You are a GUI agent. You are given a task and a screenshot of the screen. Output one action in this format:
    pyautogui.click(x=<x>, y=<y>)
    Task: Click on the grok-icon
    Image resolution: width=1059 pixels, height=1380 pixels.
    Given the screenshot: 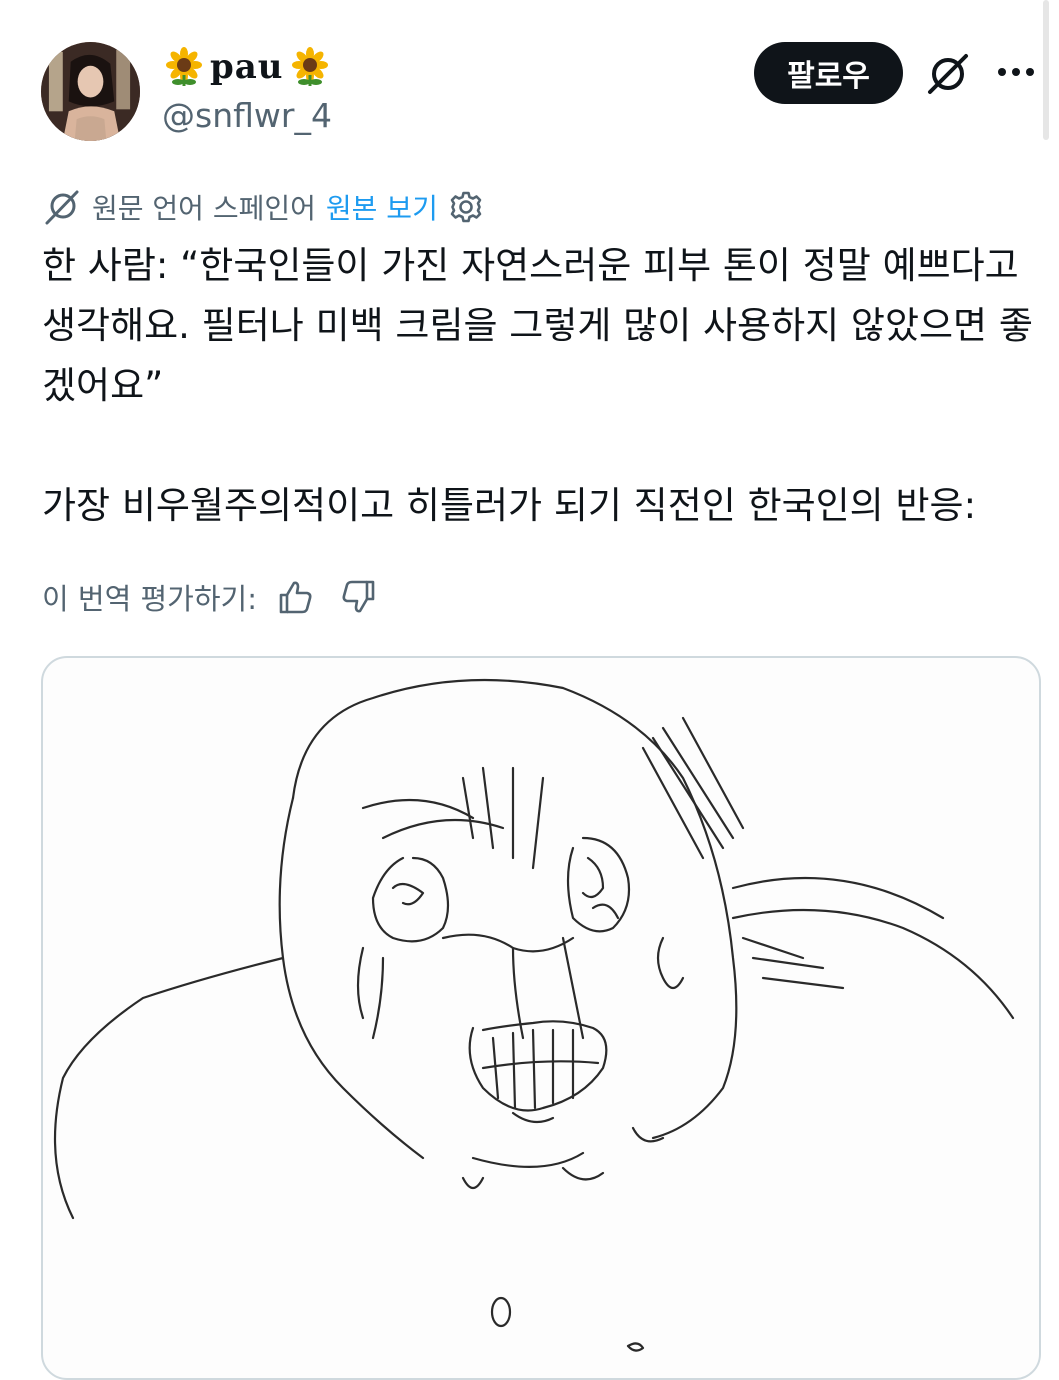 What is the action you would take?
    pyautogui.click(x=948, y=74)
    